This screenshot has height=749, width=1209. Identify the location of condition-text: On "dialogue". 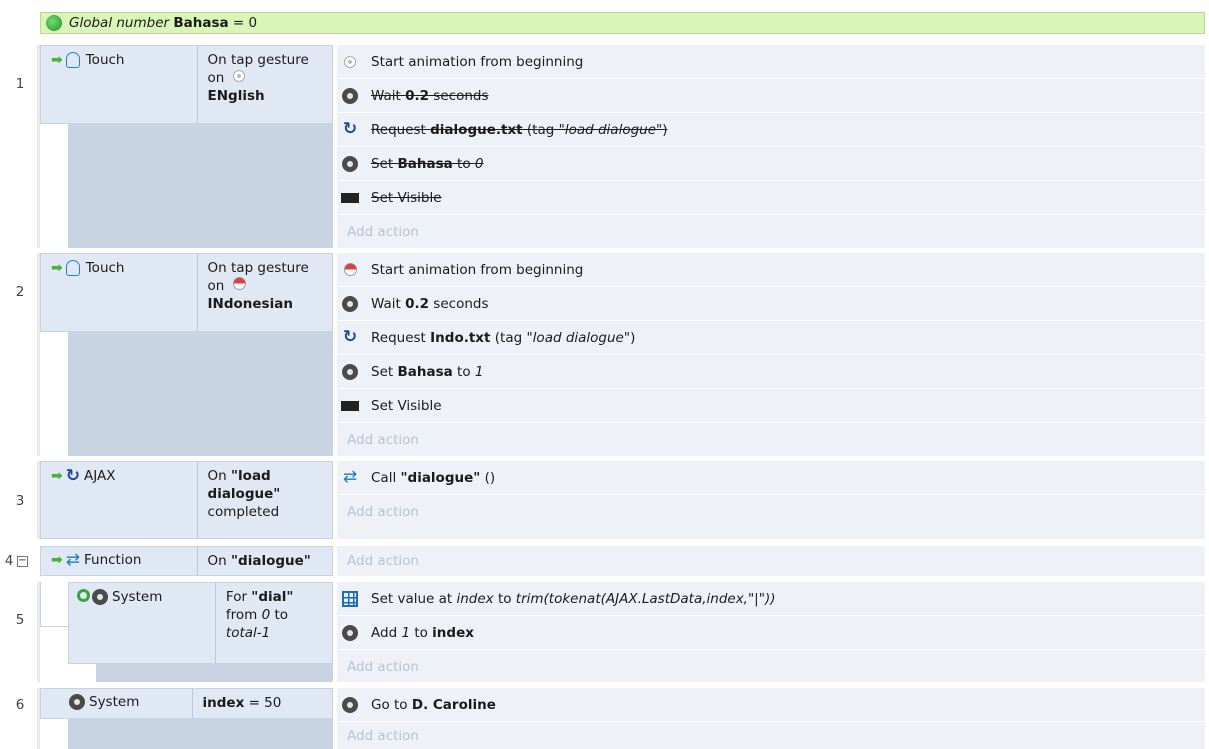
(259, 561).